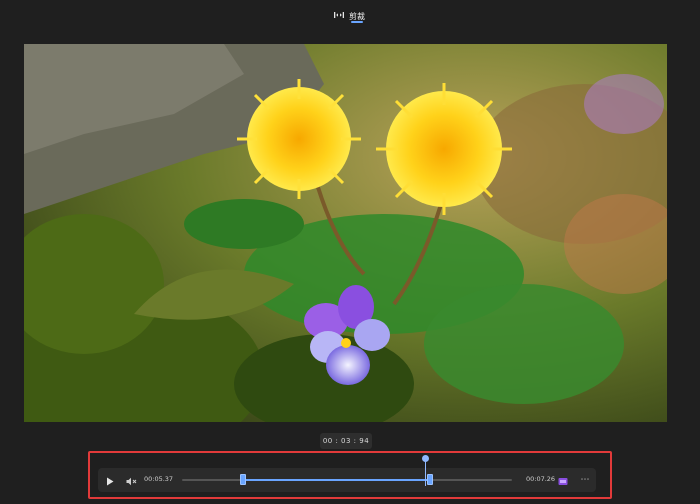 Image resolution: width=700 pixels, height=504 pixels. I want to click on end-time: 00:07.26, so click(541, 479).